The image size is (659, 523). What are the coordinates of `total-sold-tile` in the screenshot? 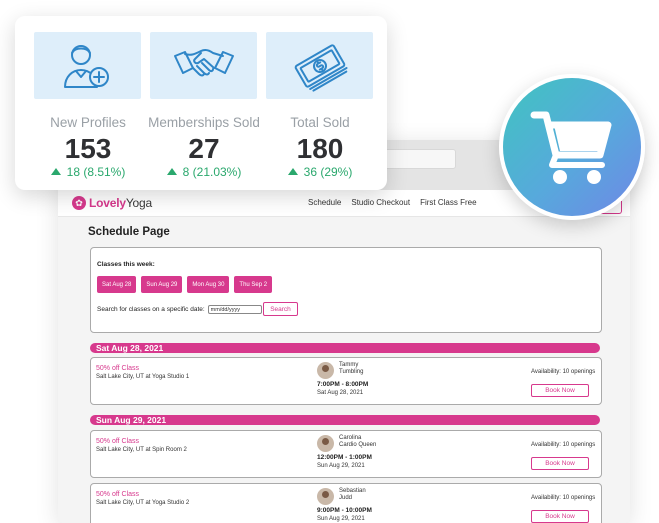 It's located at (319, 65).